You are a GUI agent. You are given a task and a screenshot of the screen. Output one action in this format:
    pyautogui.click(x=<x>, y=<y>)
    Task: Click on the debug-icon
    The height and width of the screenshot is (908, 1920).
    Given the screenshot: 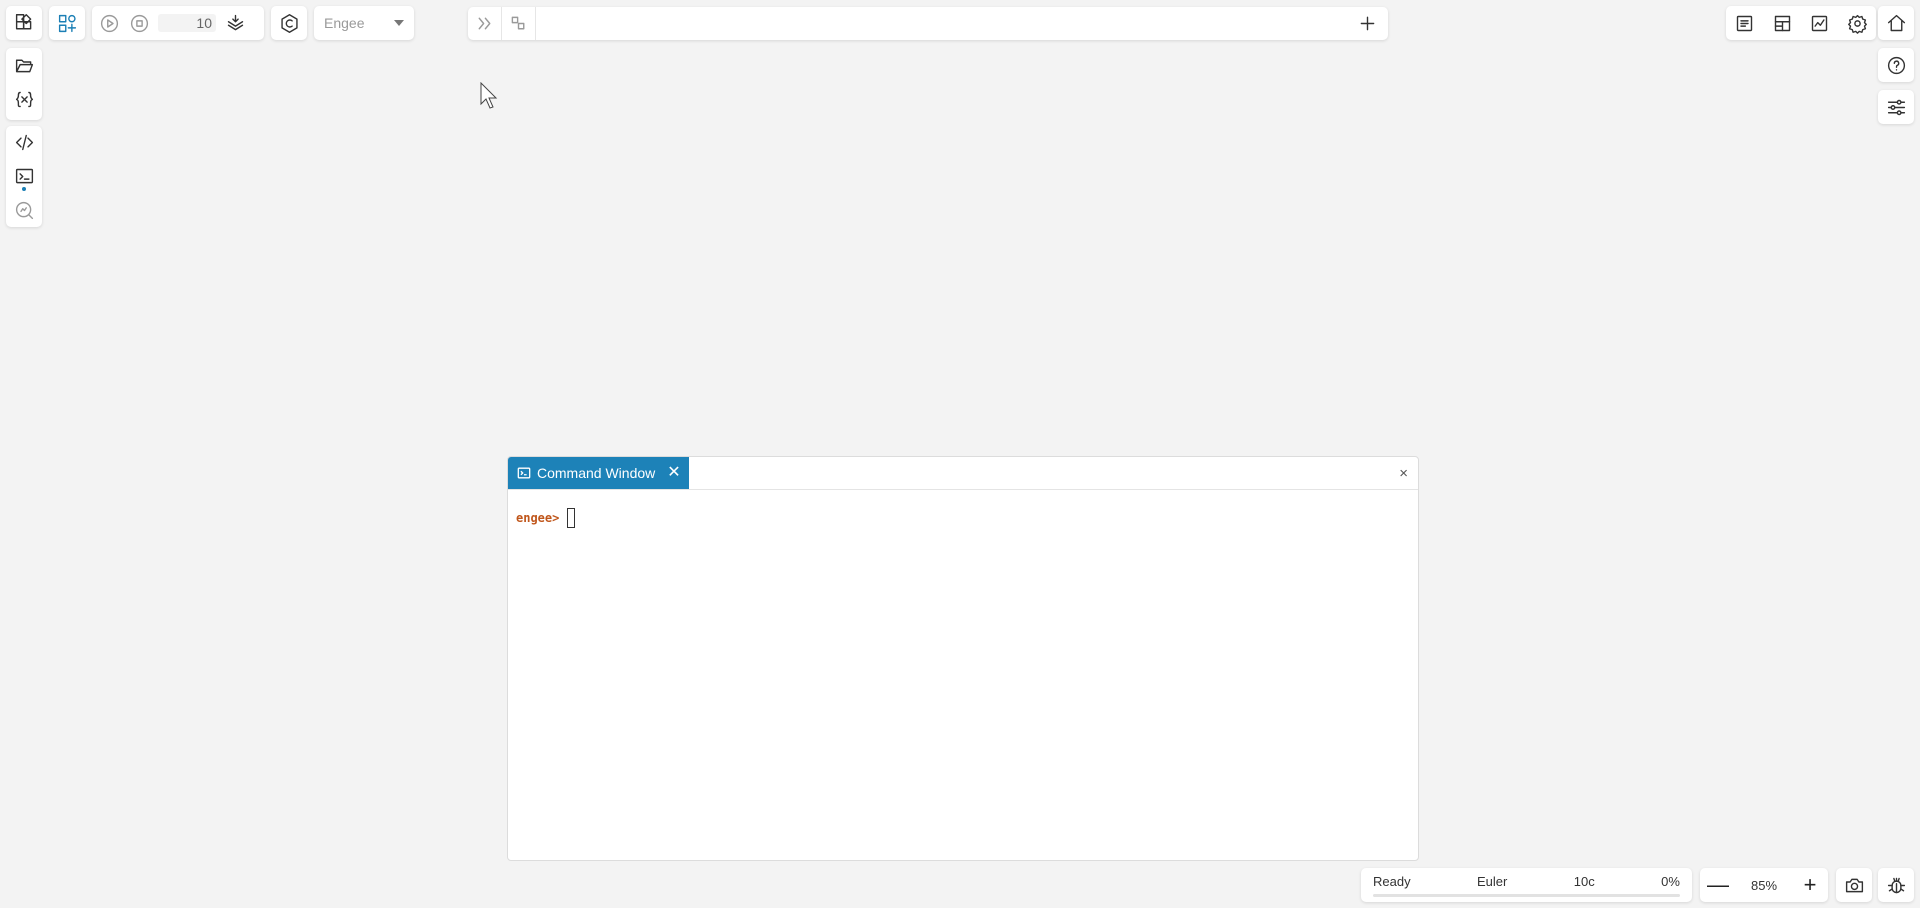 What is the action you would take?
    pyautogui.click(x=1896, y=885)
    